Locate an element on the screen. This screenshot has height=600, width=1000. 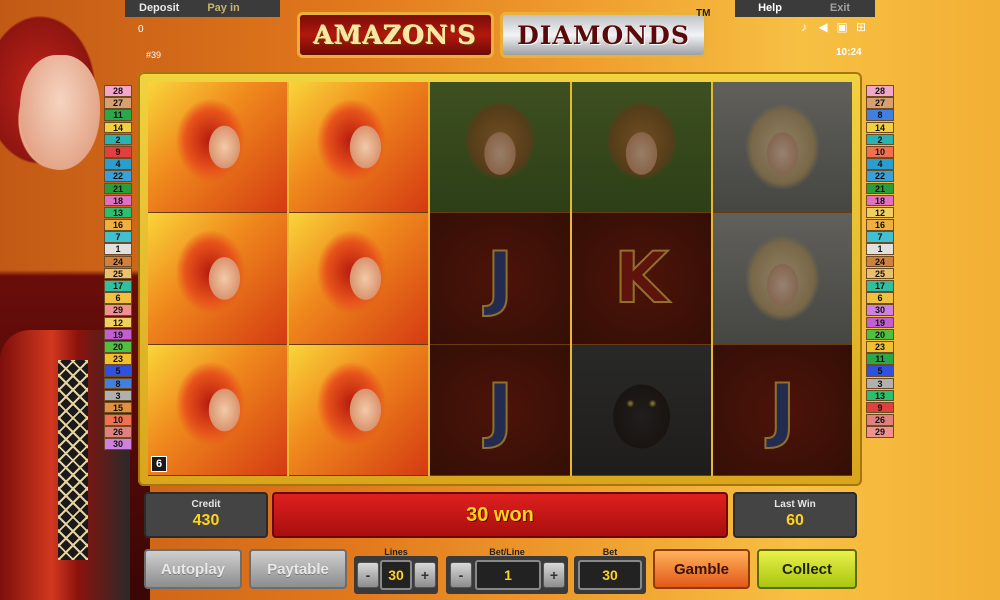
lines-plus-button: + is located at coordinates (425, 575).